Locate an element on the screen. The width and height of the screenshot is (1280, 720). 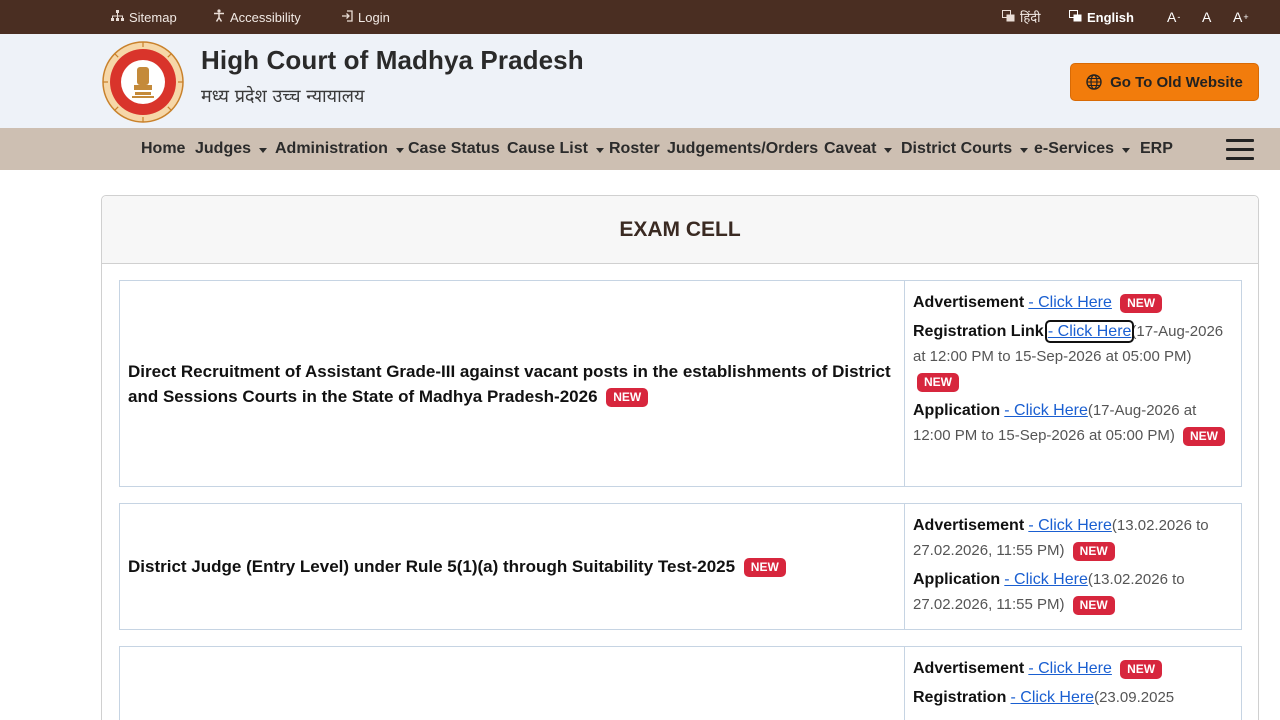
font-normal-button: A is located at coordinates (1206, 17).